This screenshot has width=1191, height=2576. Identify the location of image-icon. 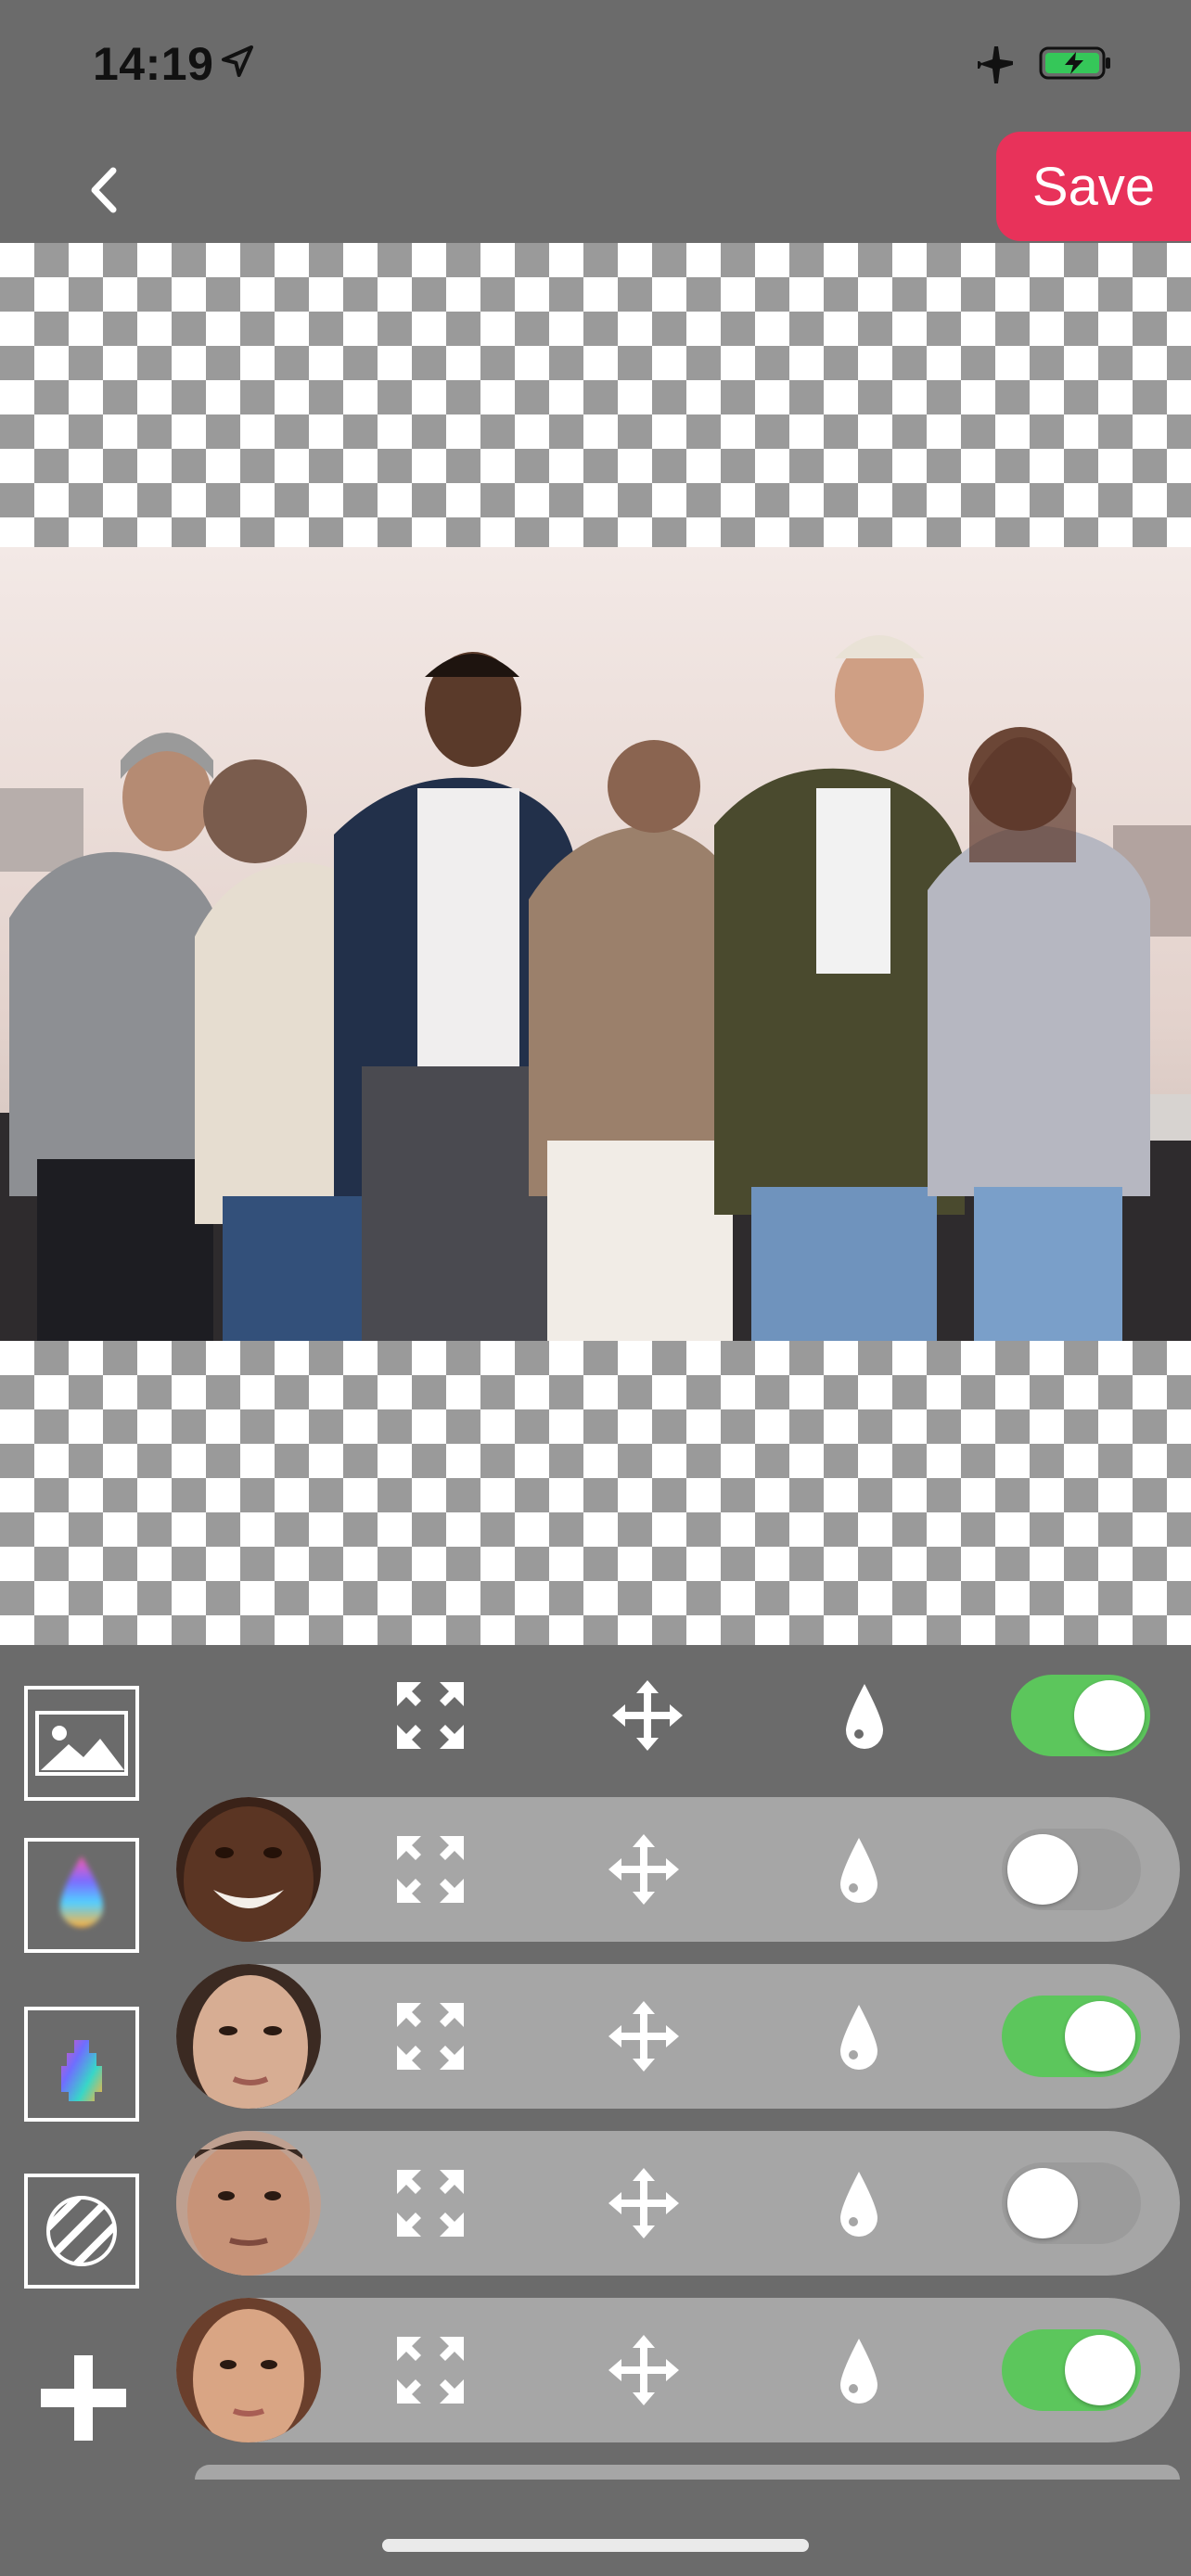
(81, 1744).